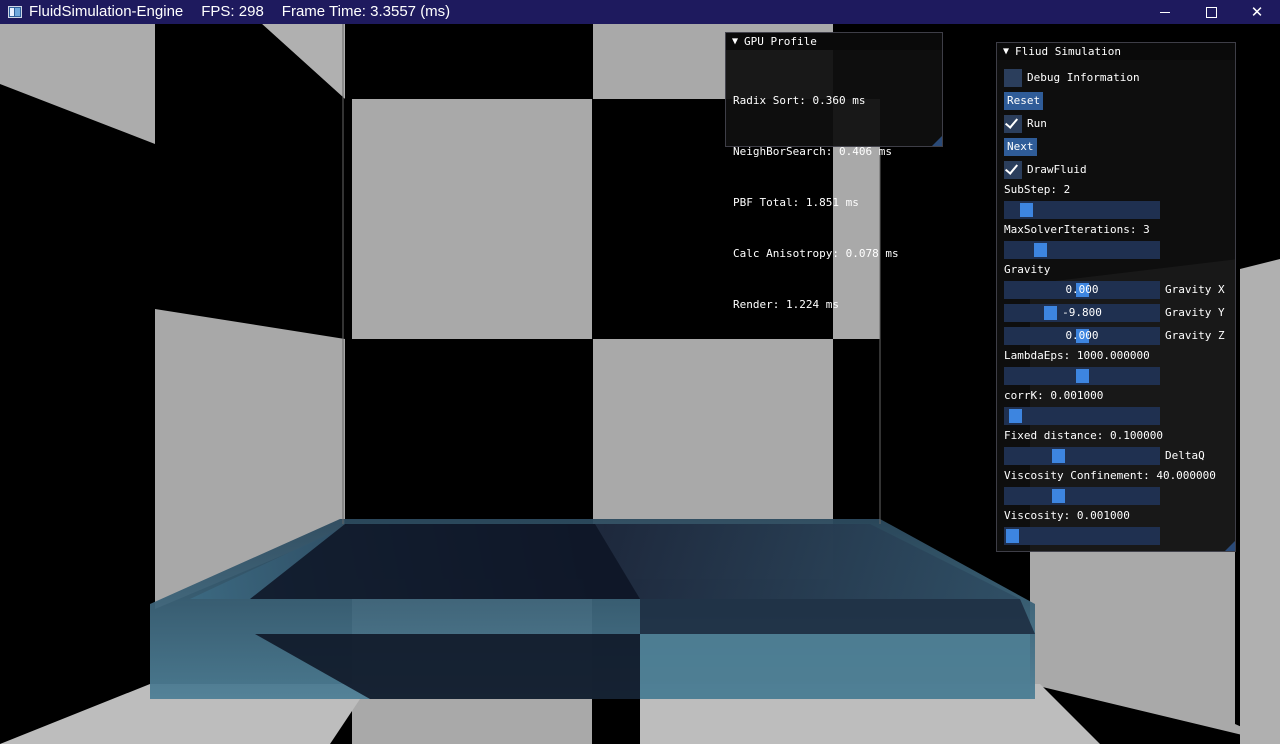  Describe the element at coordinates (834, 41) in the screenshot. I see `gpu-profile-header: ▼ GPU Profile` at that location.